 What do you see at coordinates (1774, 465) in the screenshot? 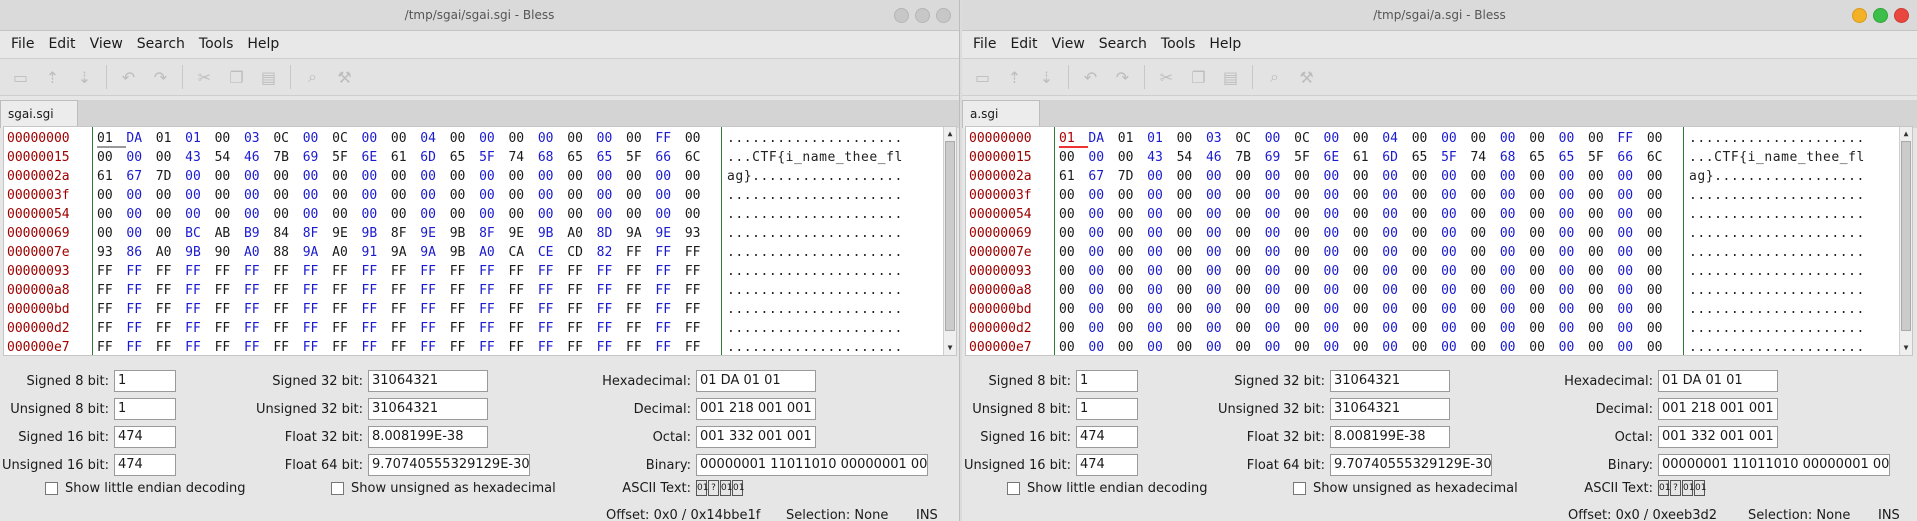
I see `binary-value: 00000001 11011010 00000001 00000001` at bounding box center [1774, 465].